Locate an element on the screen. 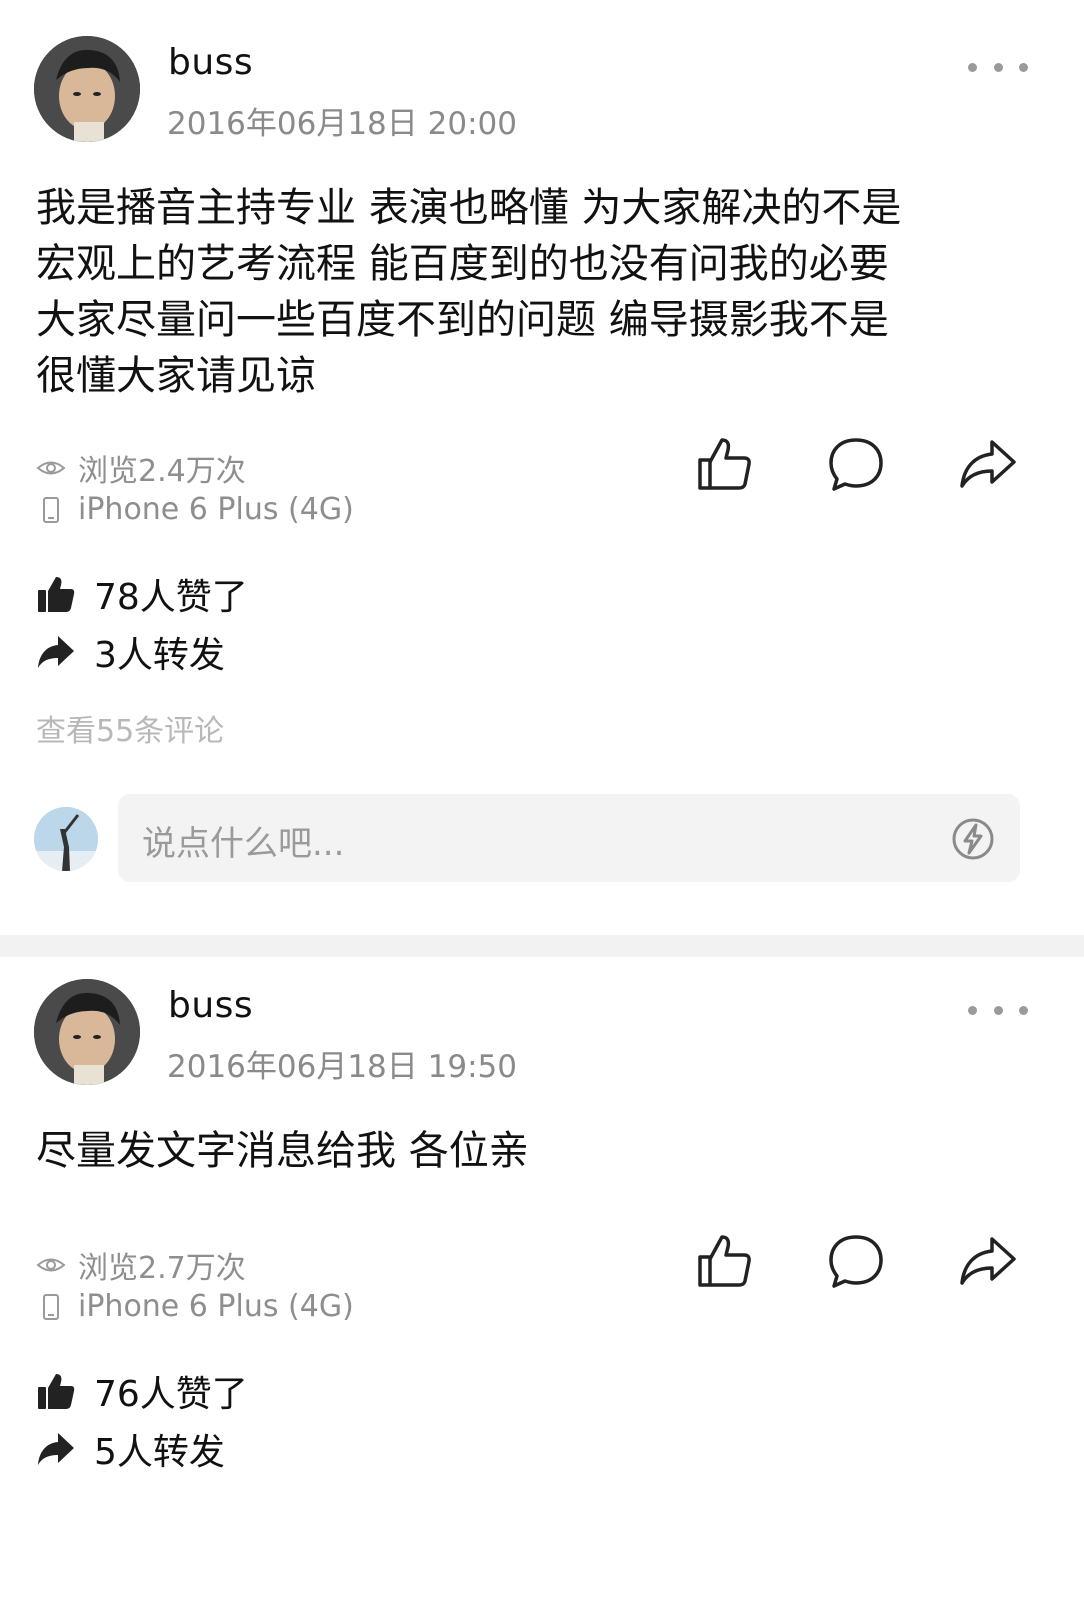  like-count: 76人赞了 is located at coordinates (142, 1391).